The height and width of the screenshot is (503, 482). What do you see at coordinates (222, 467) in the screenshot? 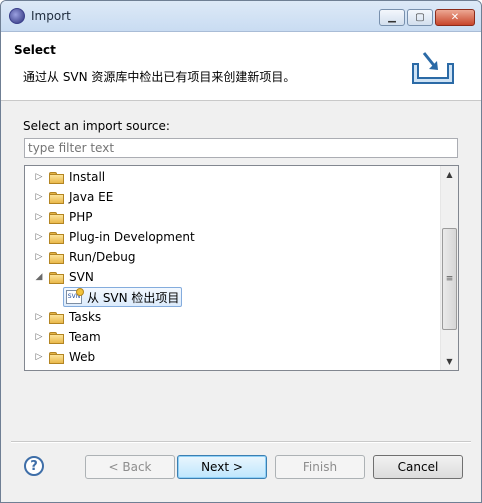
I see `next-button: Next >` at bounding box center [222, 467].